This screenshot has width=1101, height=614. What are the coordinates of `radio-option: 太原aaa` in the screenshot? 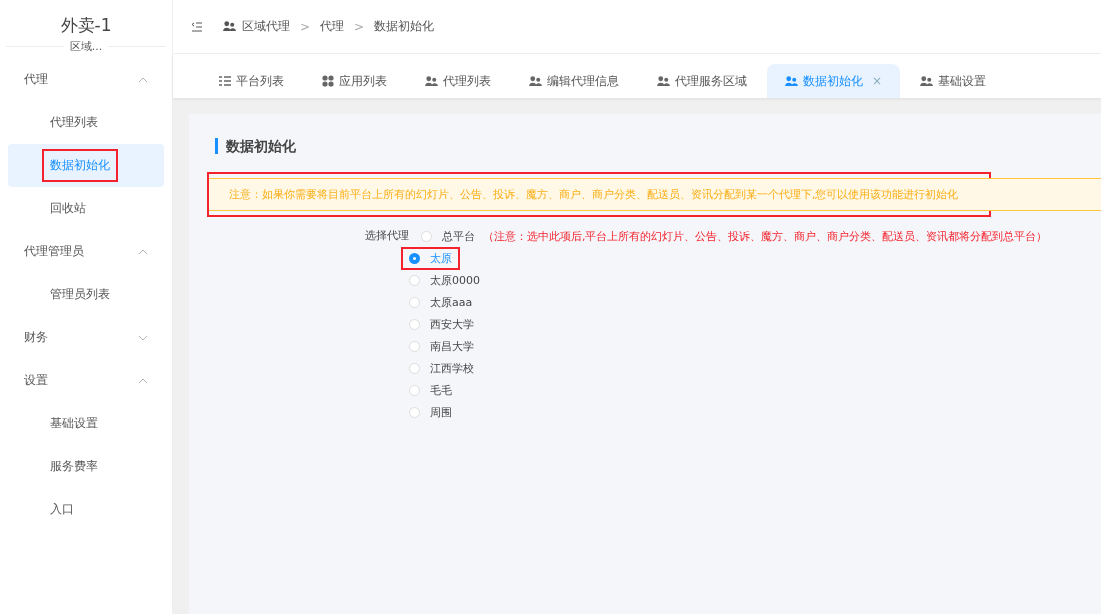 It's located at (441, 302).